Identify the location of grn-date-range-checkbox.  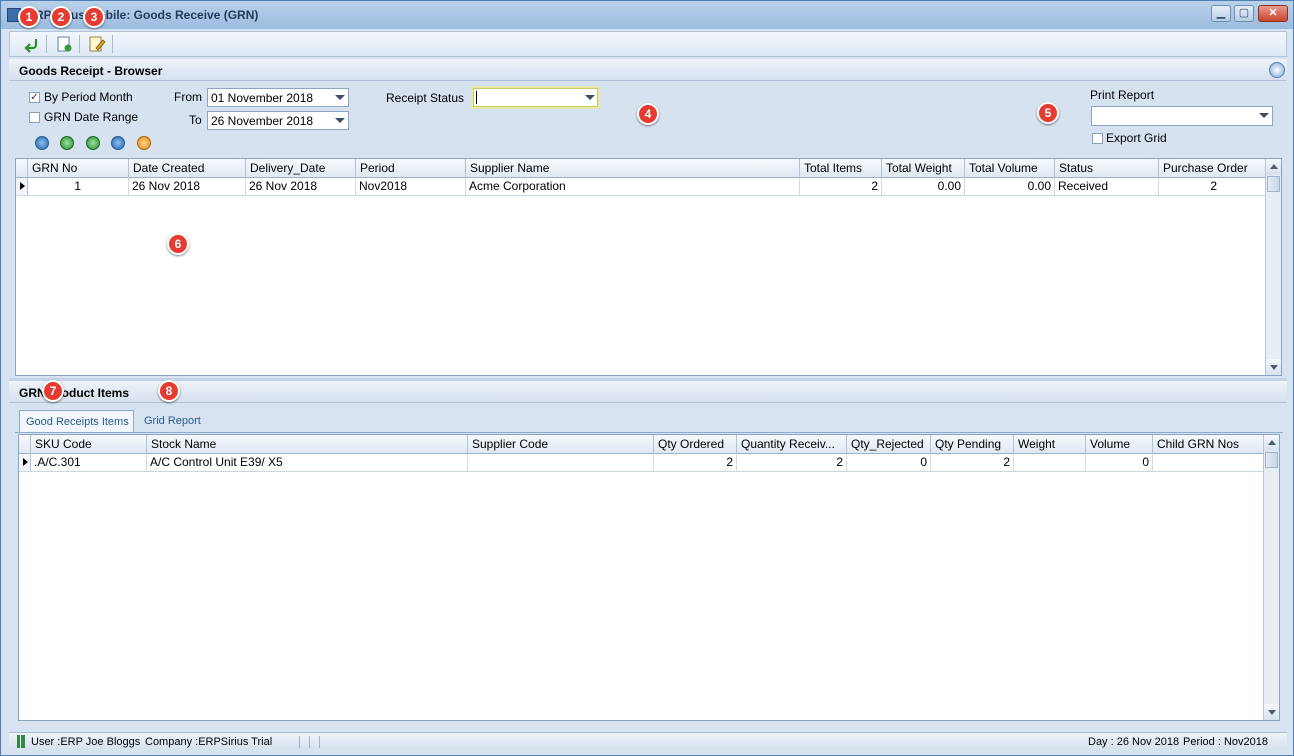
(34, 117).